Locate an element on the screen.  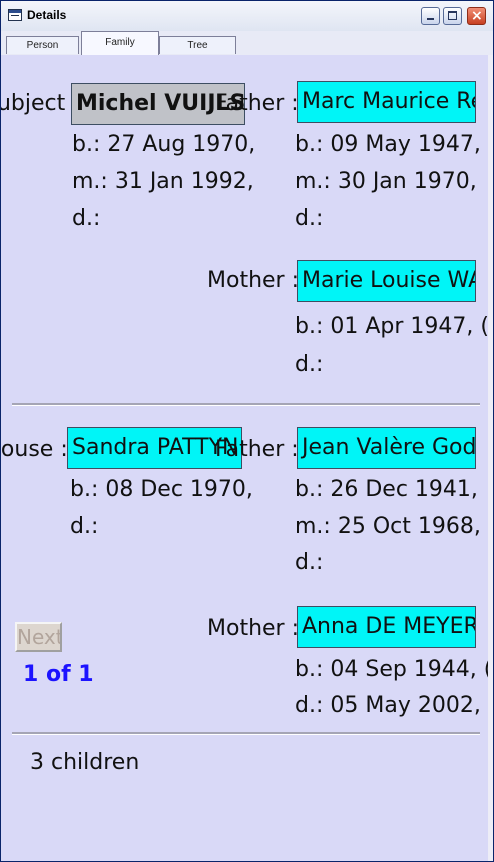
close-button: × is located at coordinates (476, 16).